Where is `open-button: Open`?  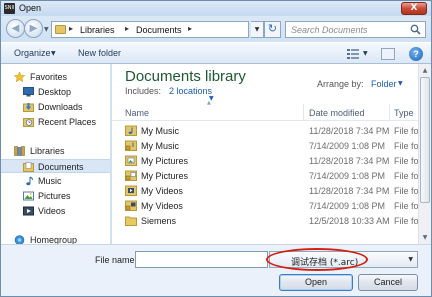
open-button: Open is located at coordinates (316, 282).